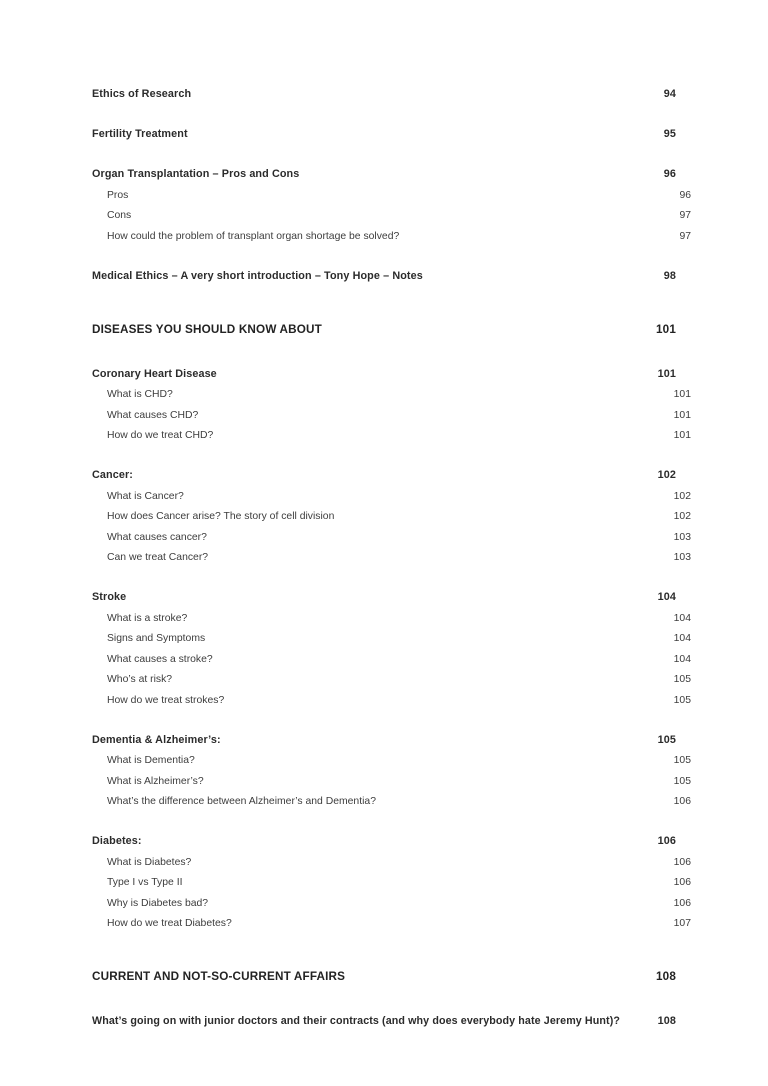 The width and height of the screenshot is (768, 1086). I want to click on toc-group: DISEASES YOU SHOULD KNOW ABOUT 101, so click(384, 329).